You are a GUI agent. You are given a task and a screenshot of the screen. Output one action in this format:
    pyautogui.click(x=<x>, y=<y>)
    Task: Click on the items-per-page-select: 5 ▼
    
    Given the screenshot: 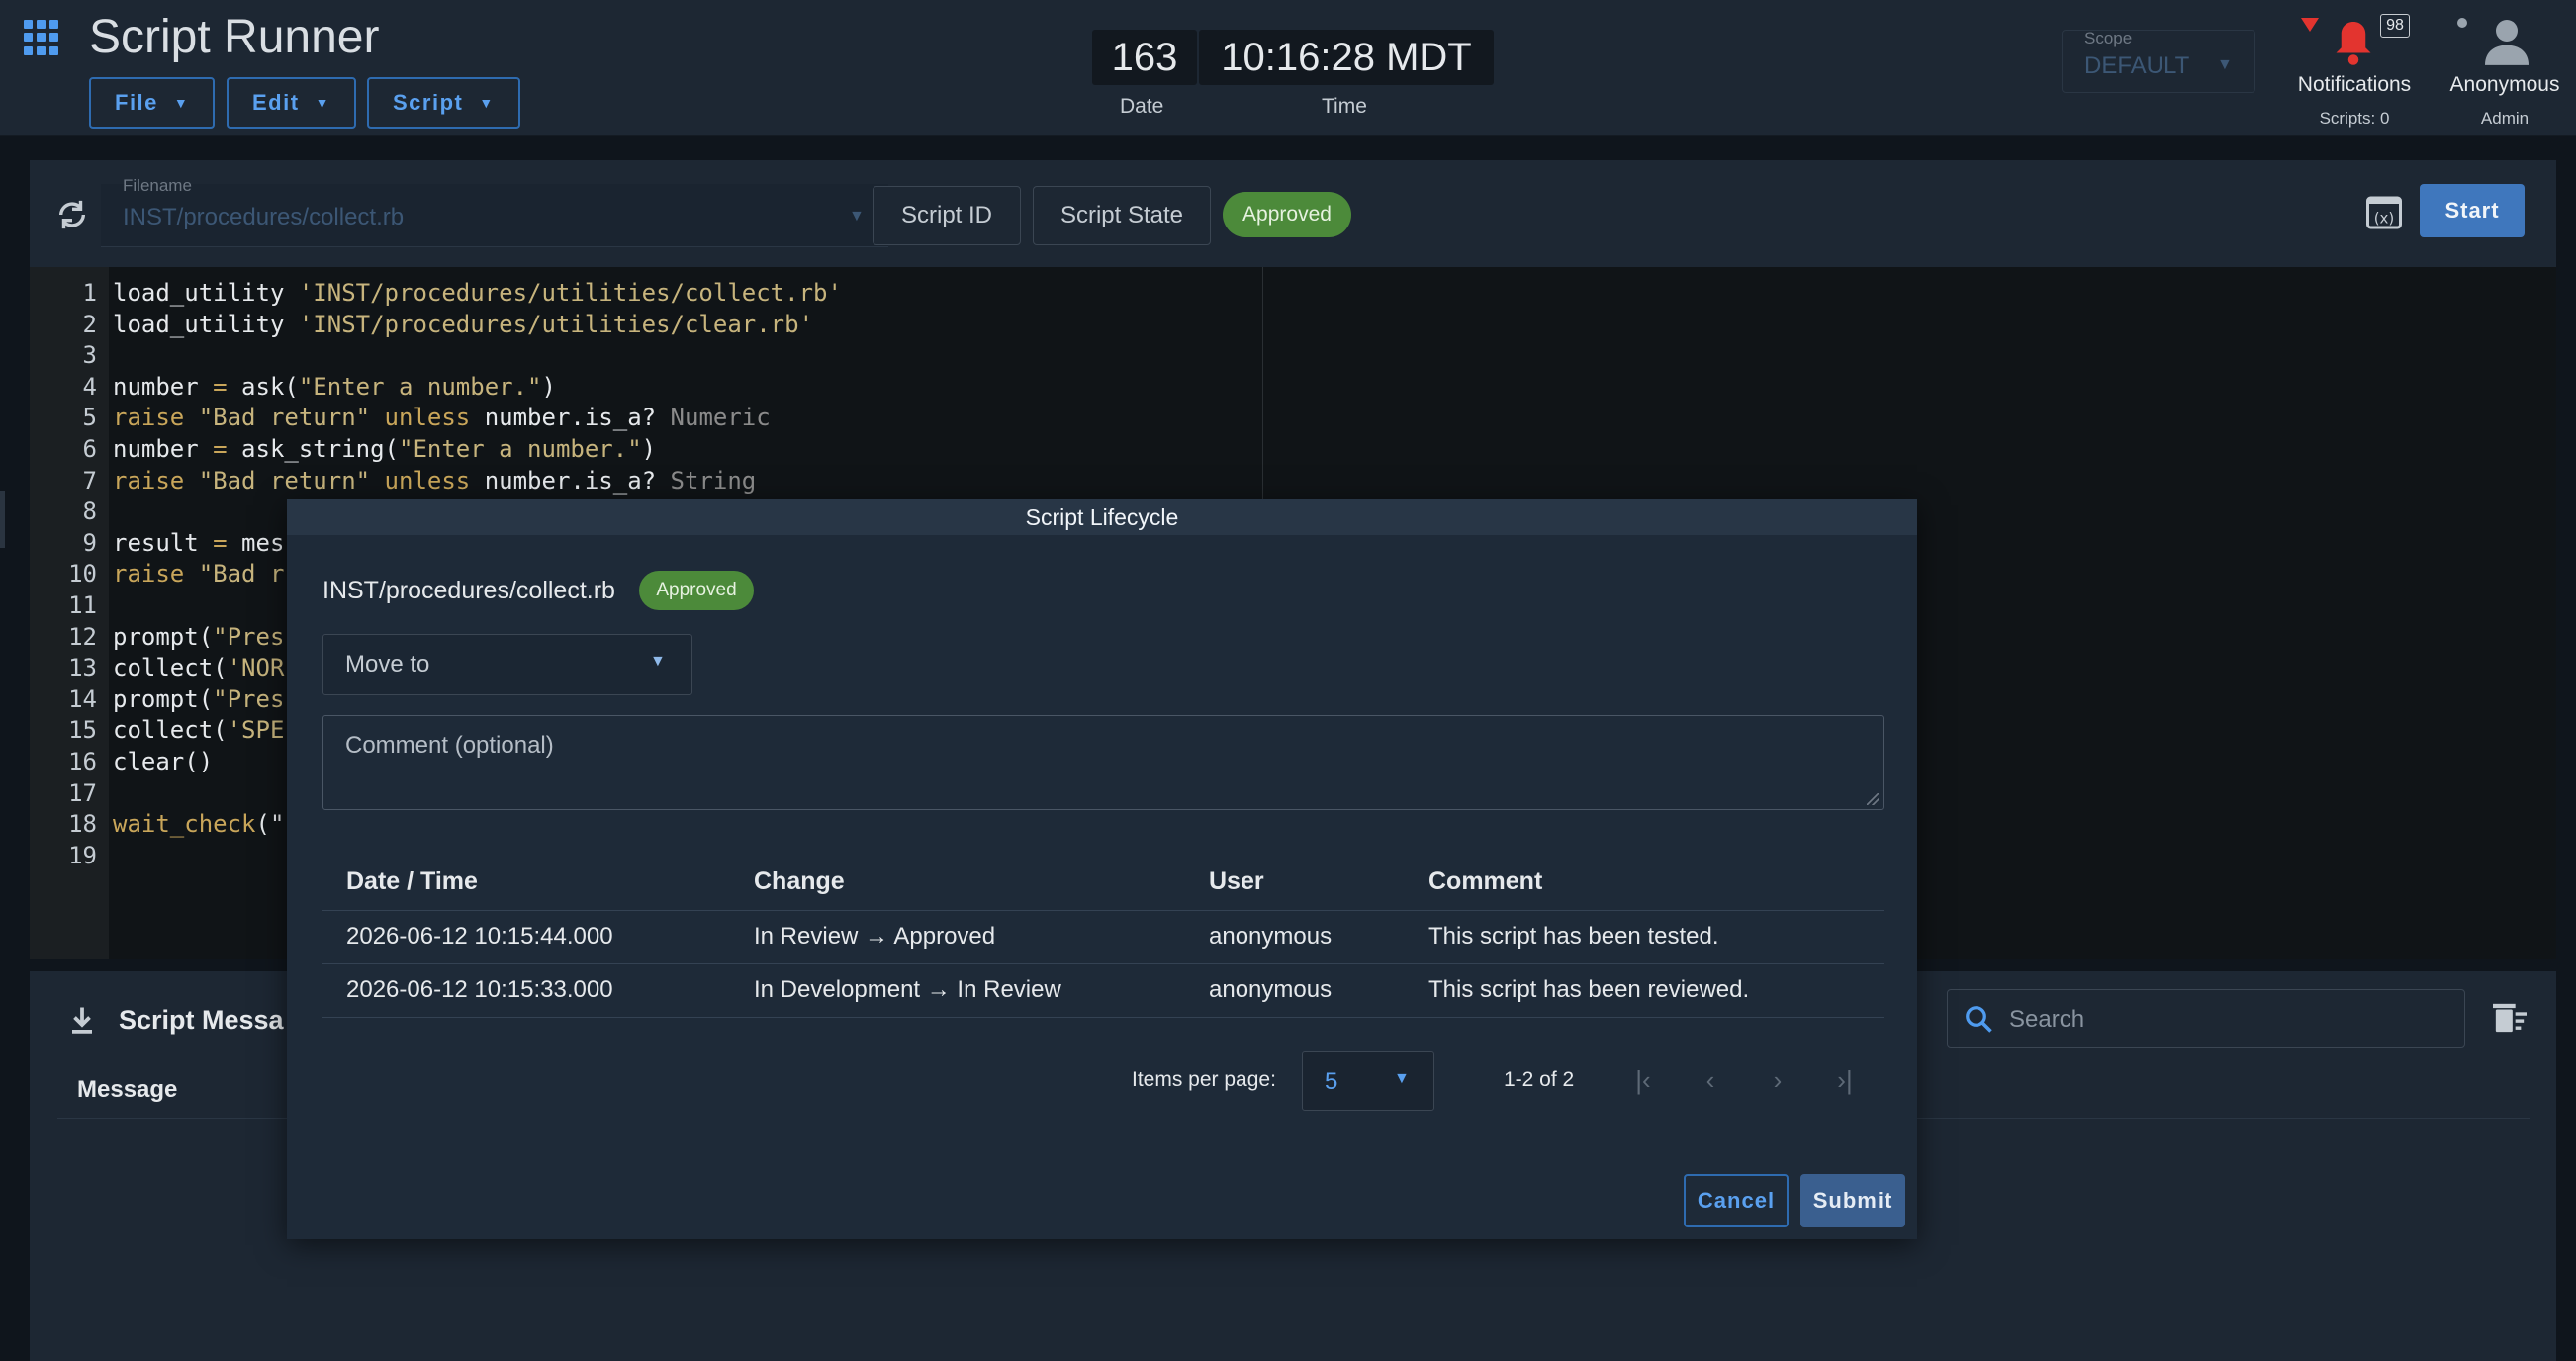 What is the action you would take?
    pyautogui.click(x=1368, y=1081)
    